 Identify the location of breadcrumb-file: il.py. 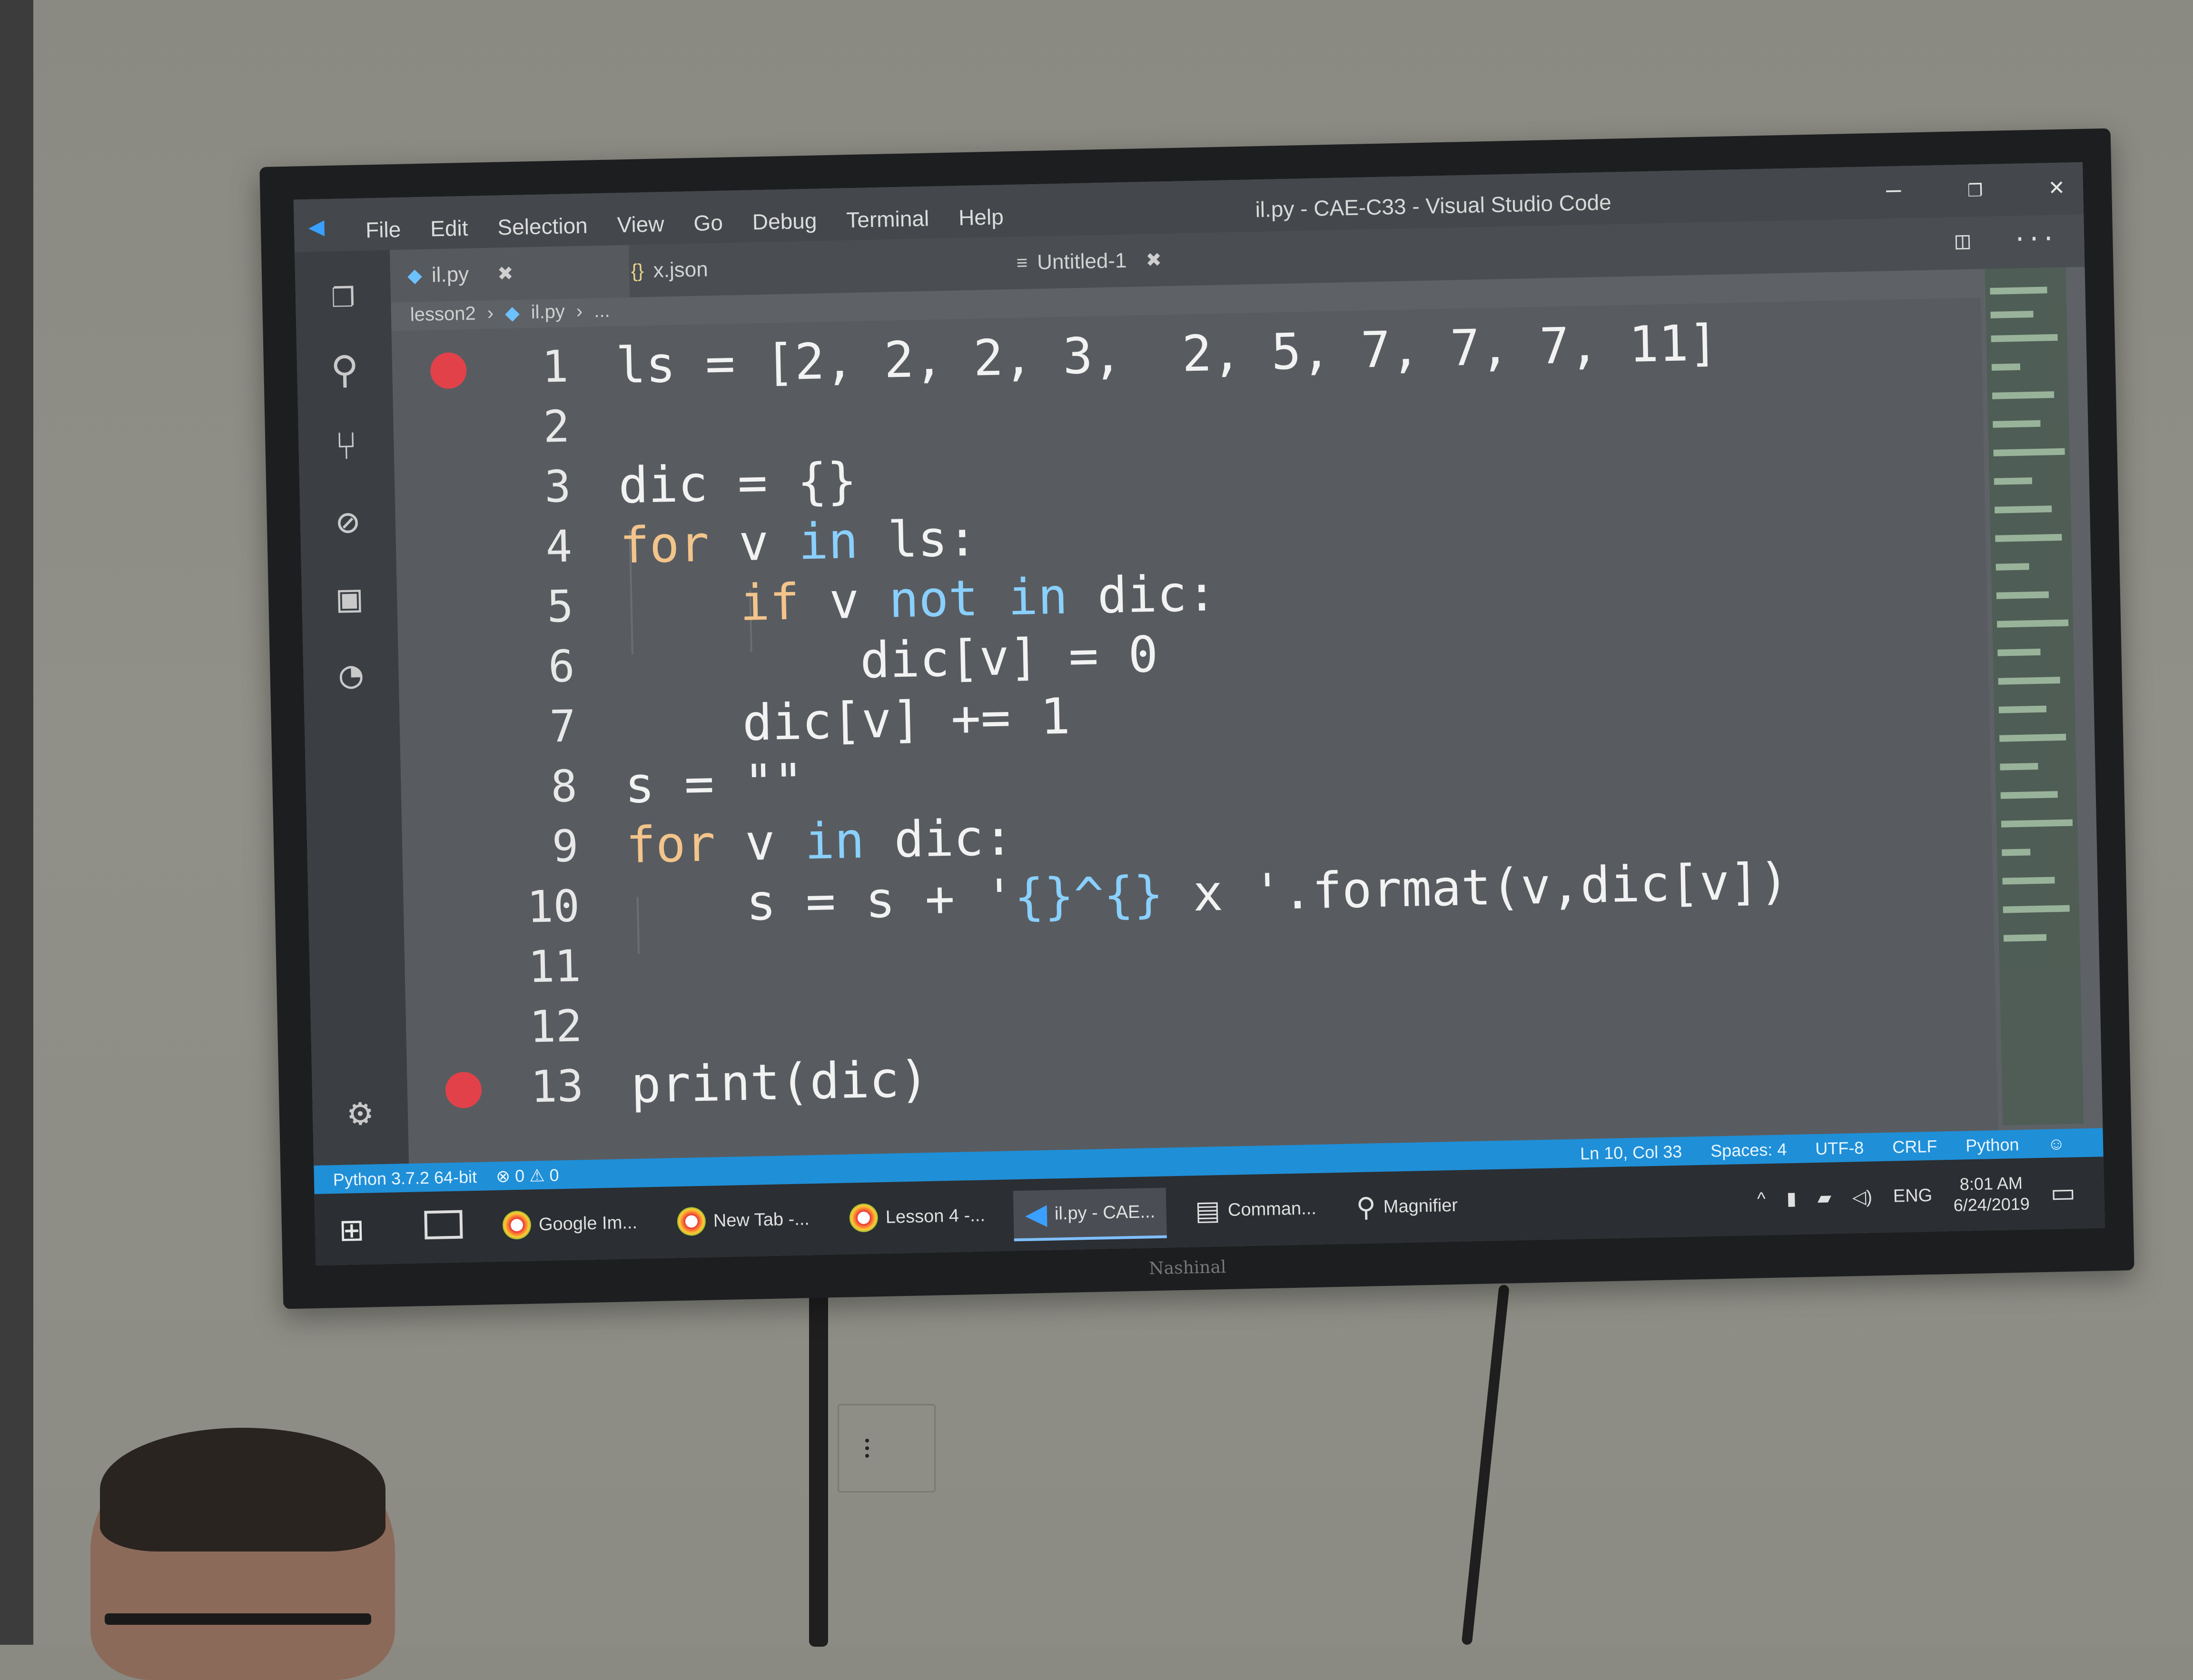
(548, 313).